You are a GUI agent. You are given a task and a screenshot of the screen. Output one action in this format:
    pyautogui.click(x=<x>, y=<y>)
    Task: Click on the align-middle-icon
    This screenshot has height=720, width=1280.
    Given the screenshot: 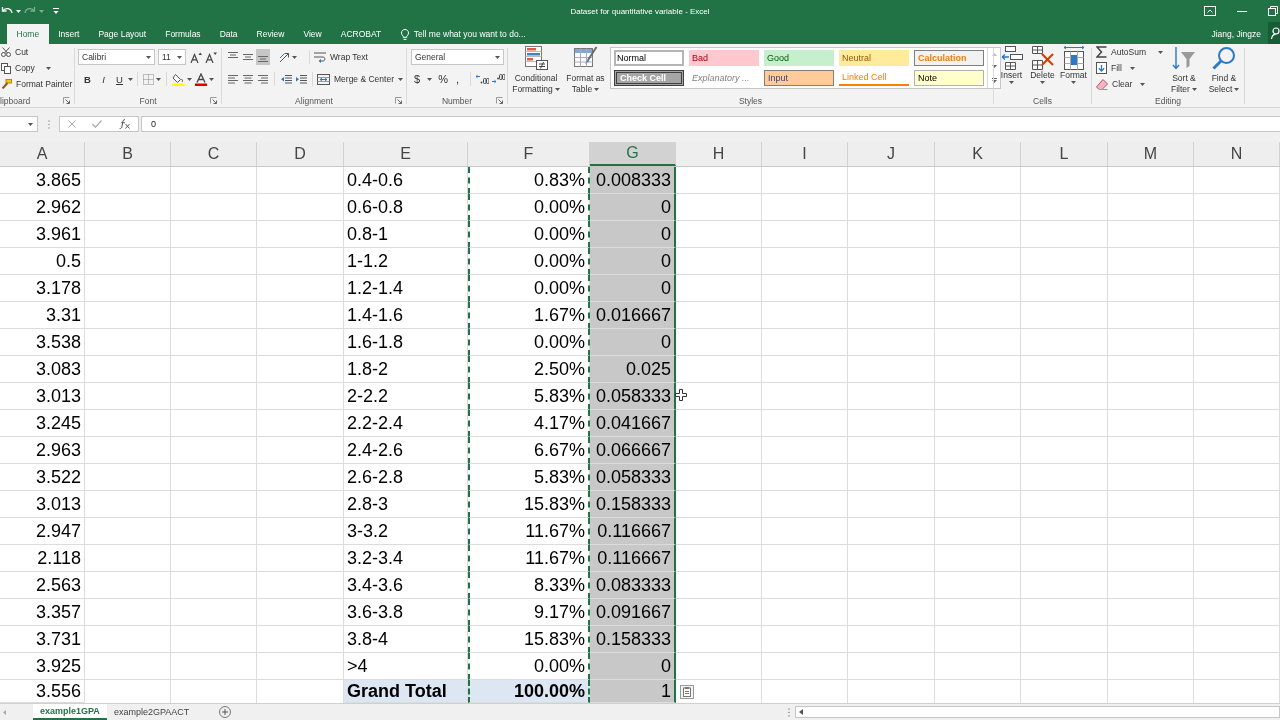 What is the action you would take?
    pyautogui.click(x=248, y=57)
    